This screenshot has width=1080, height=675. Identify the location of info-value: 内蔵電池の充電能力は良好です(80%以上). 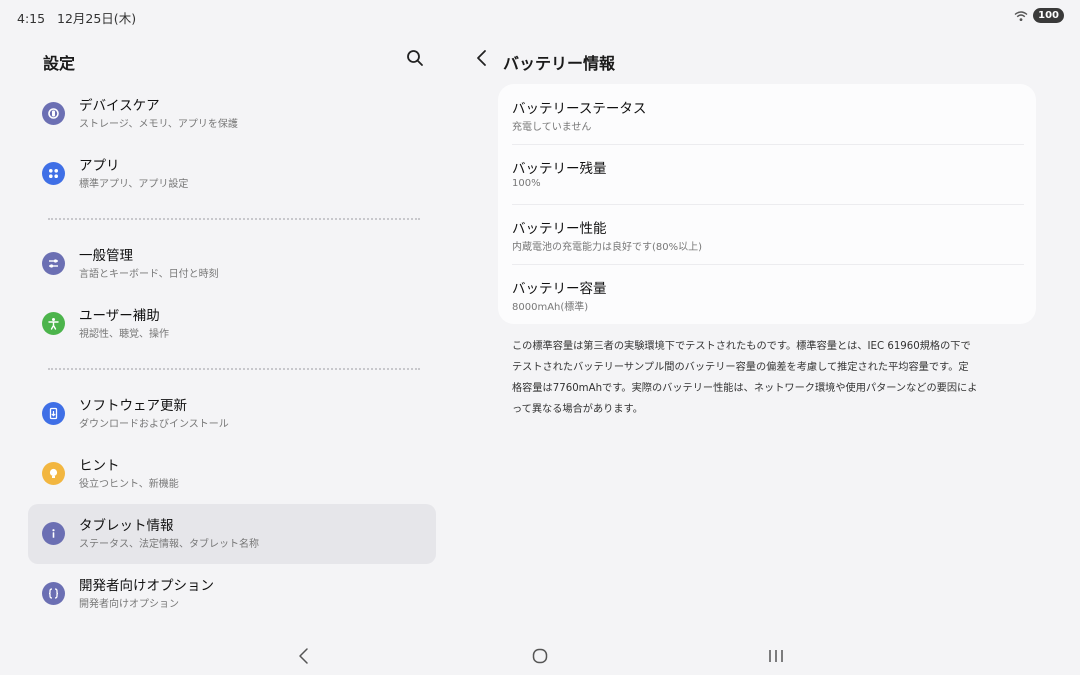
(607, 247).